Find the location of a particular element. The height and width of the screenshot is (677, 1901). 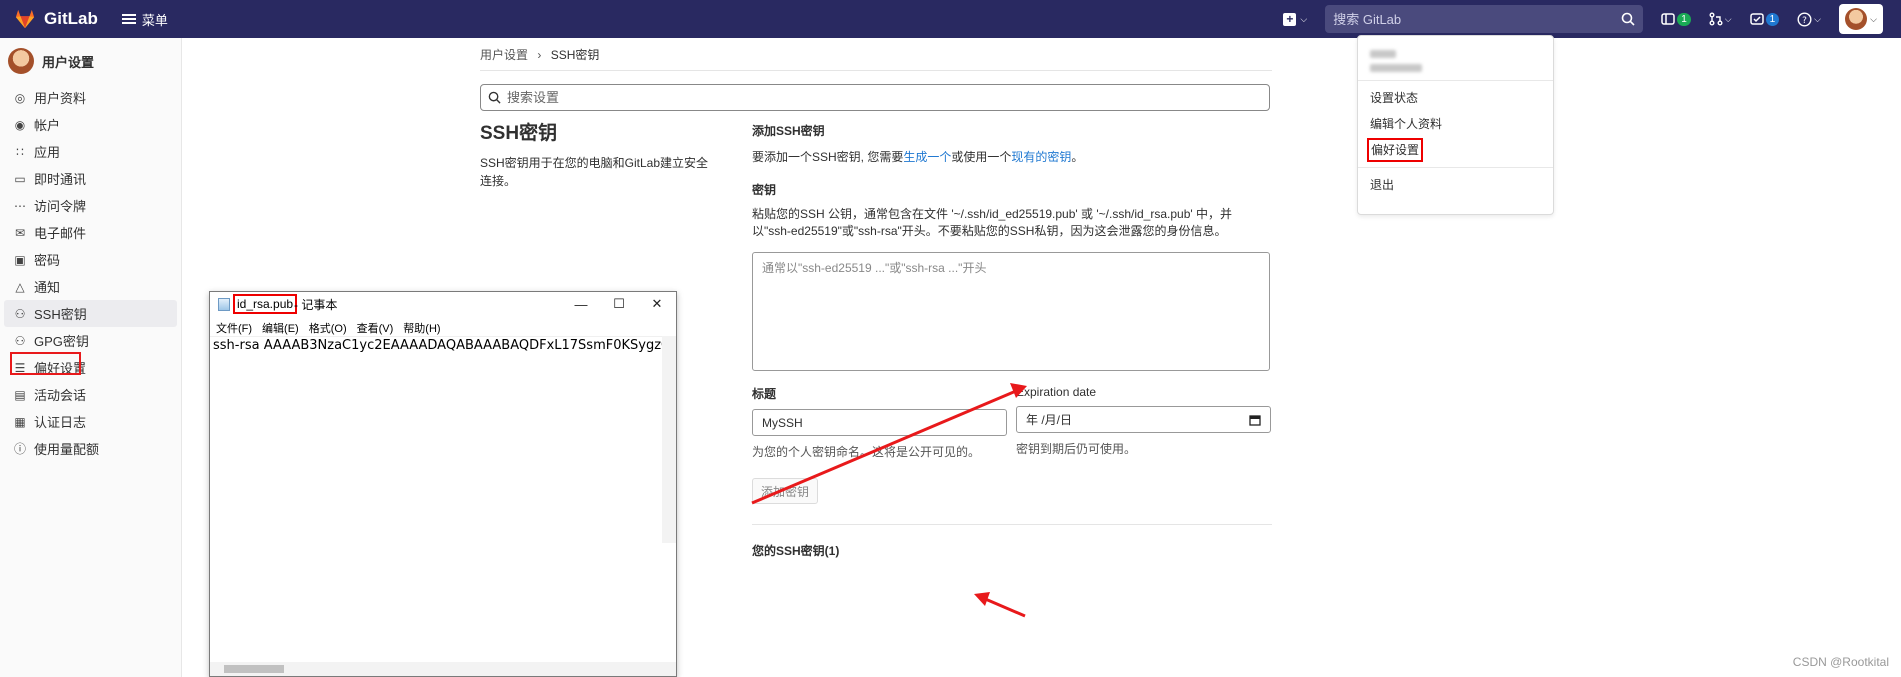

preferences-item: 偏好设置 is located at coordinates (1455, 150).